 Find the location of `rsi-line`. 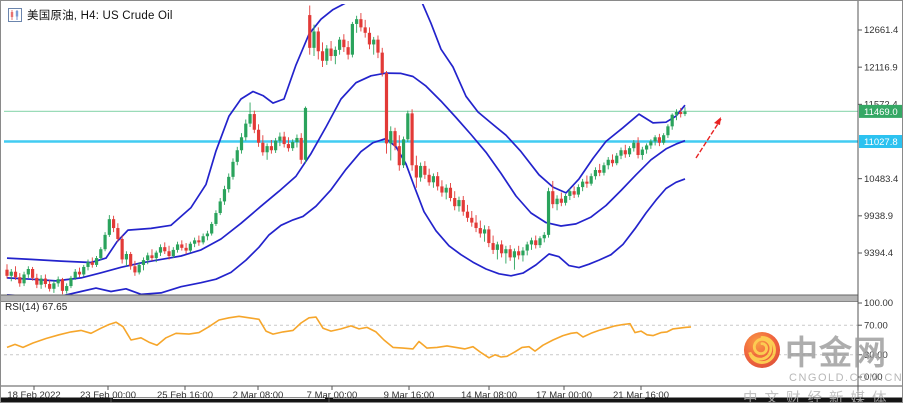

rsi-line is located at coordinates (349, 337).